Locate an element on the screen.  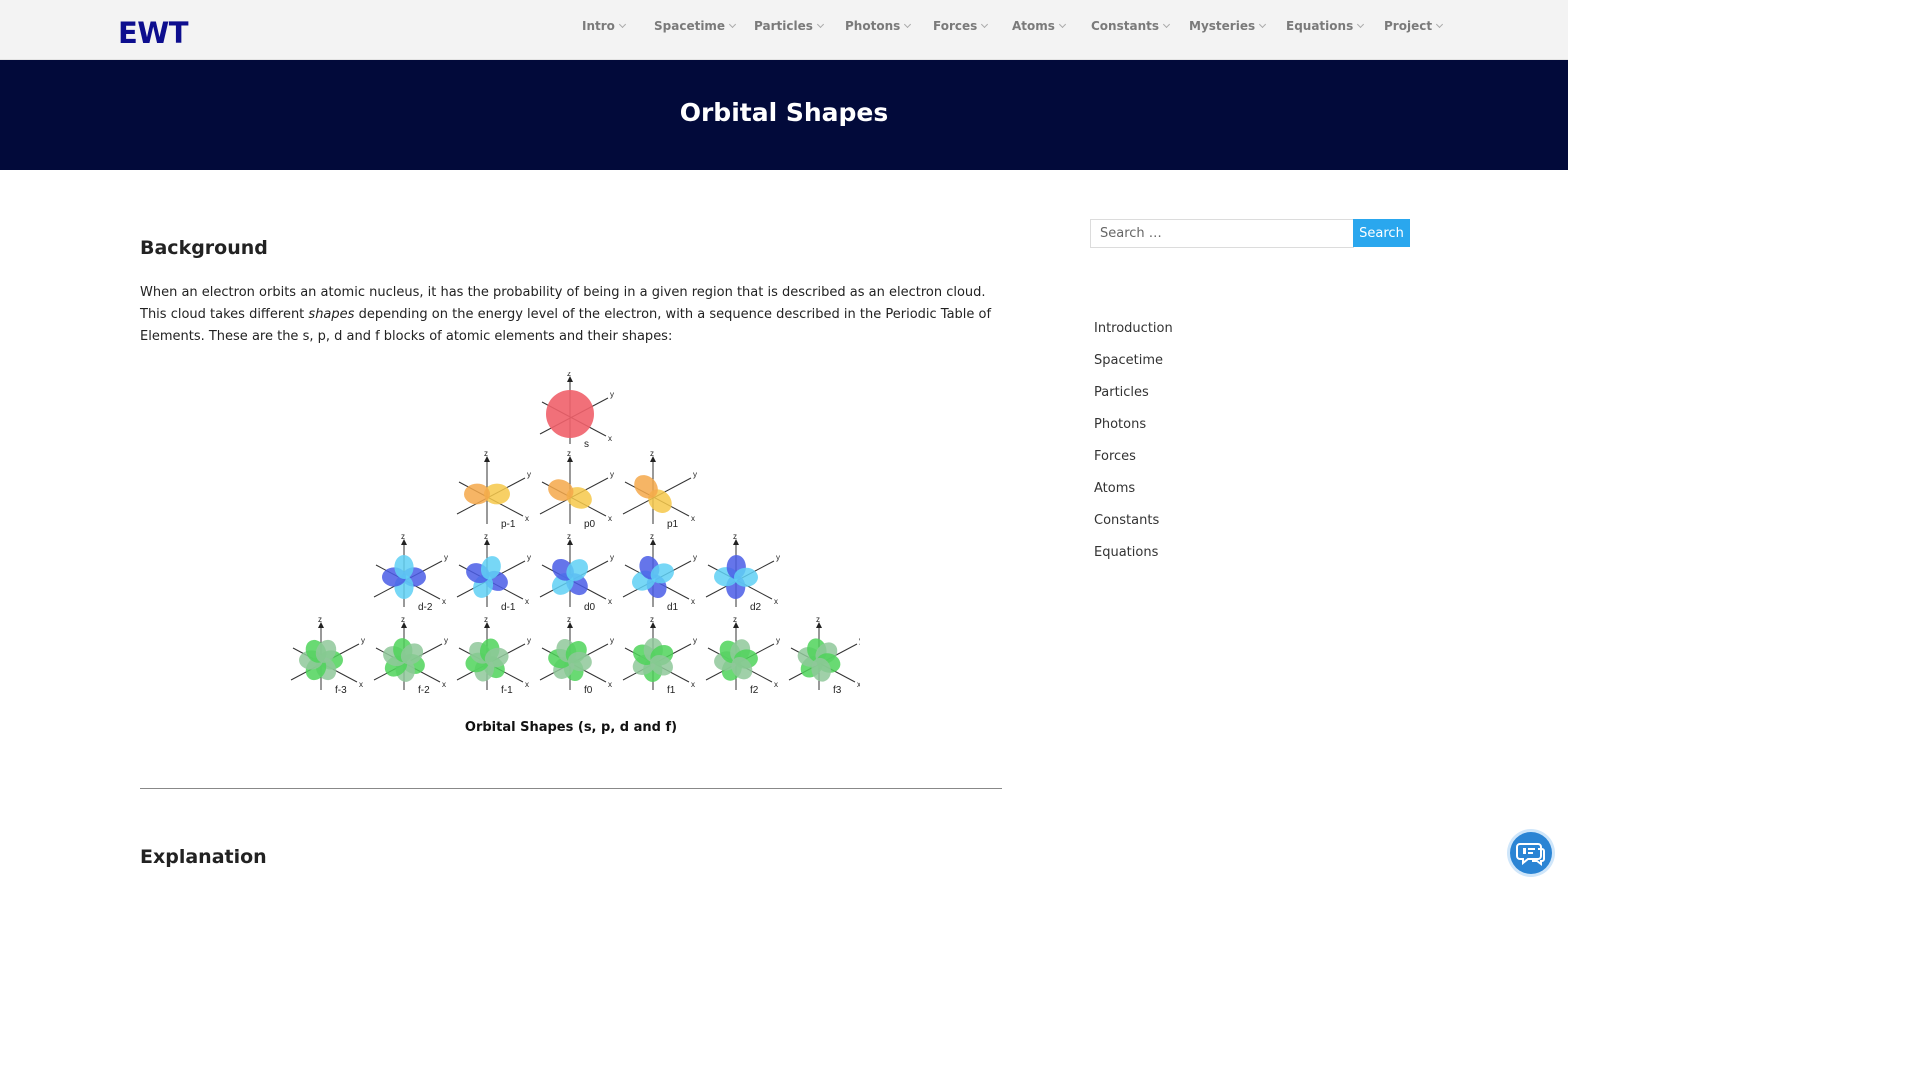
orbital-label: f-1 is located at coordinates (507, 690).